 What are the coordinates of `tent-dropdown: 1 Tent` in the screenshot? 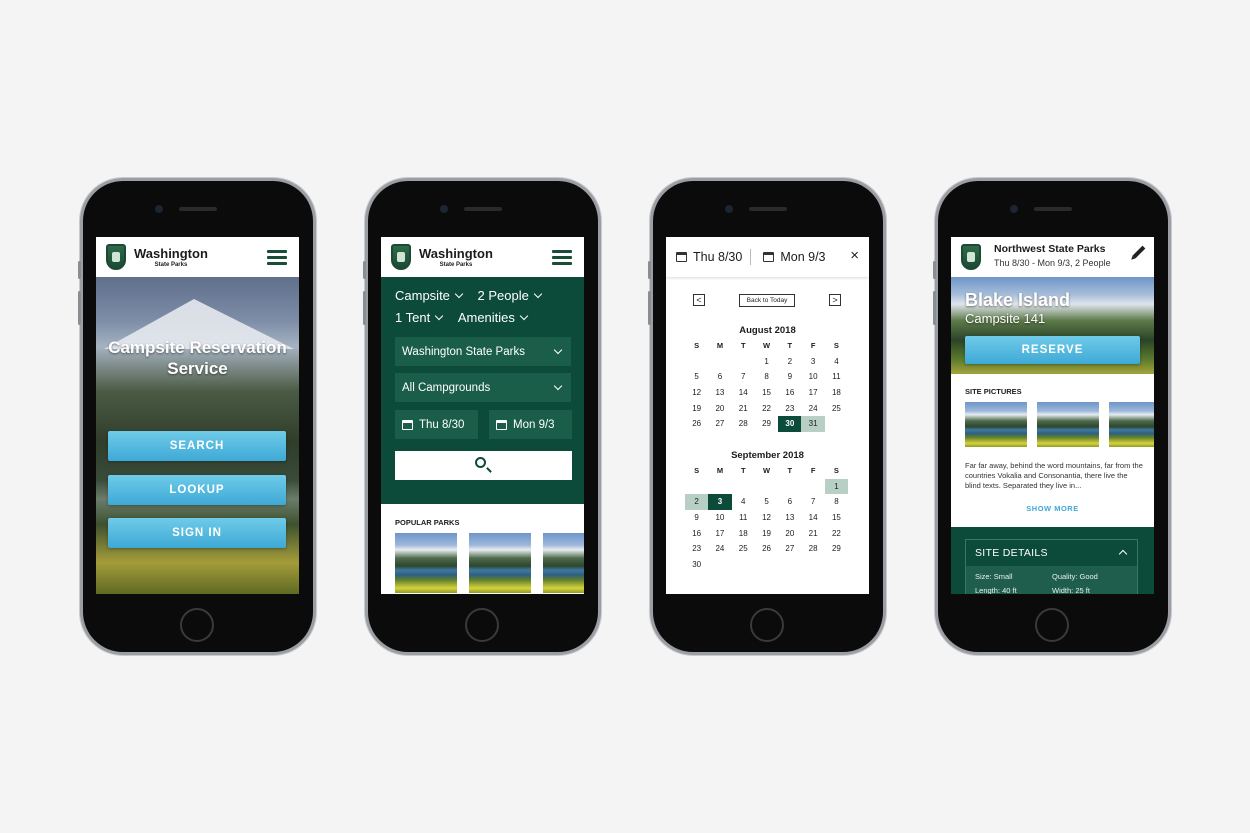 It's located at (419, 317).